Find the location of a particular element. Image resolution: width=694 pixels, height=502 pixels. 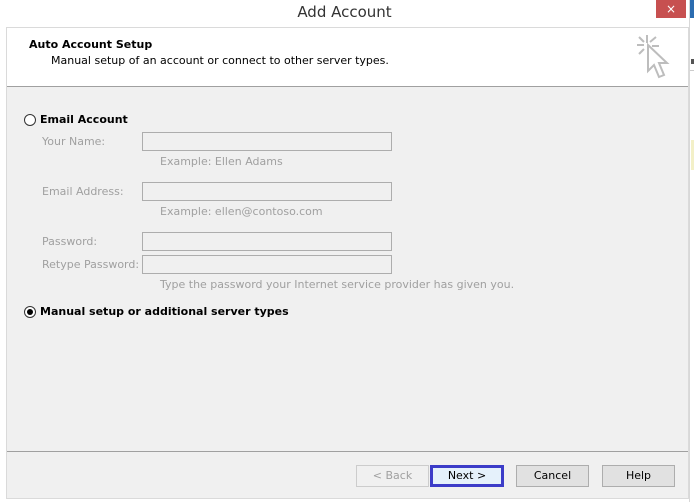

password-input is located at coordinates (267, 241).